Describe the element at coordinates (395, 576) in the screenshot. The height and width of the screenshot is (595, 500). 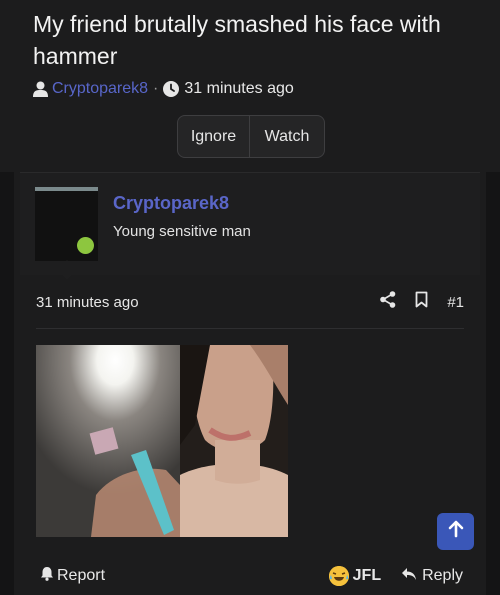
I see `footer-actions: JFL Reply` at that location.